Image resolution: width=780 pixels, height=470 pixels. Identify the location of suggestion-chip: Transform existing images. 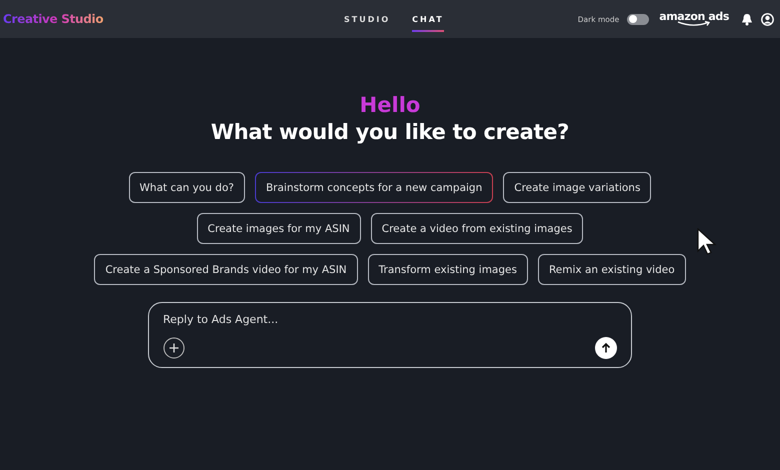
(448, 269).